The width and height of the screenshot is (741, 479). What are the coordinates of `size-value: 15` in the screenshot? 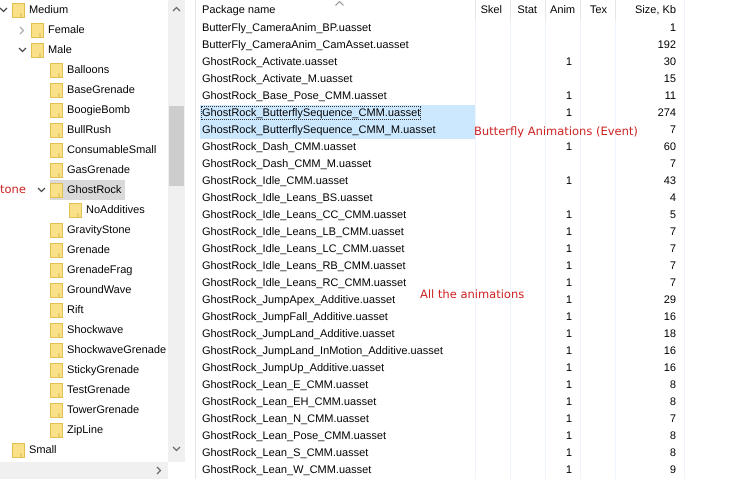 It's located at (670, 79).